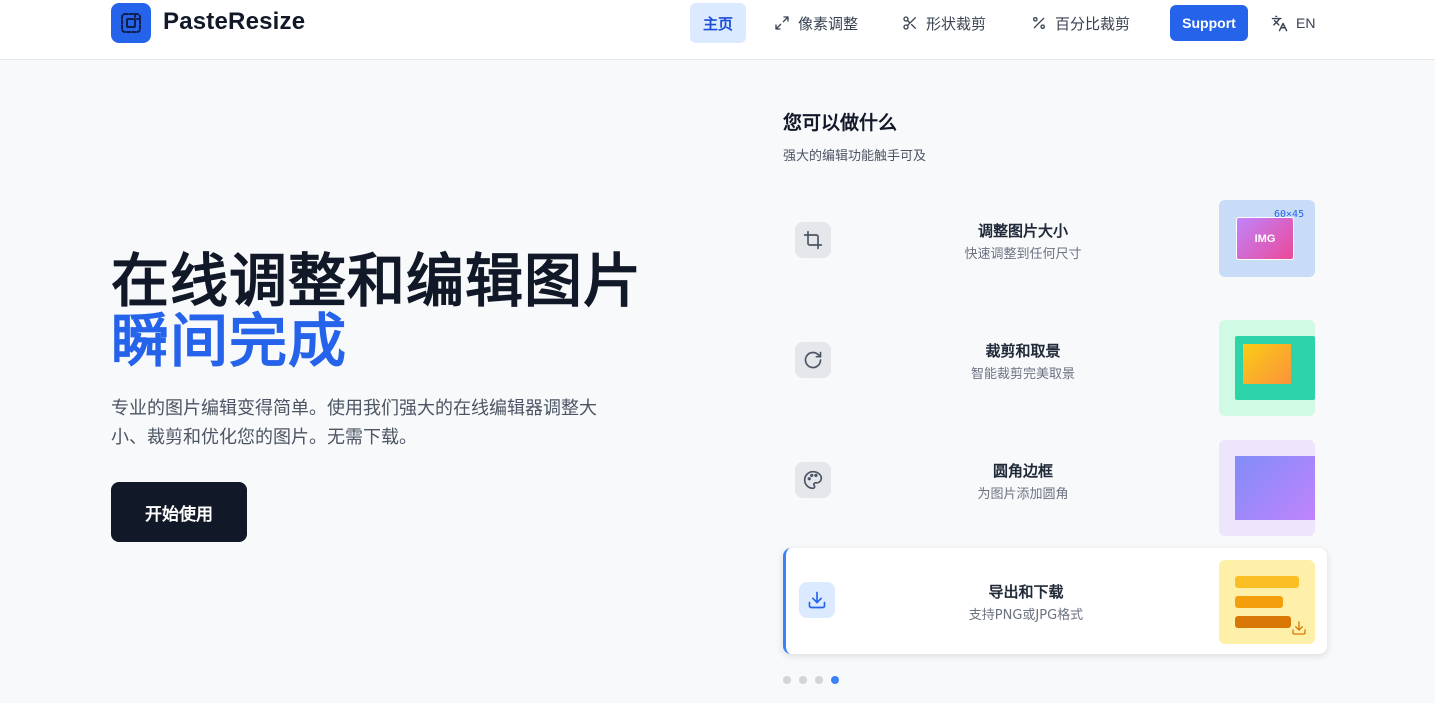  I want to click on export-thumbnail, so click(1267, 602).